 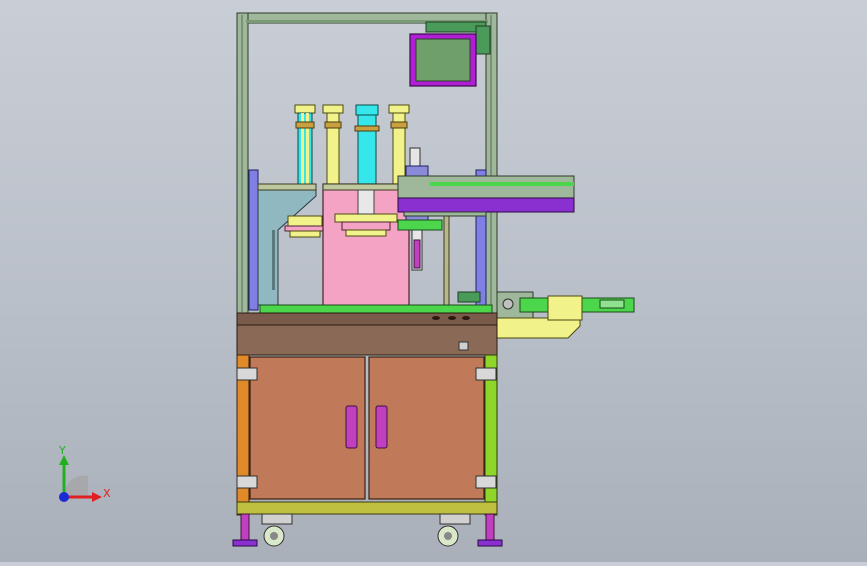 I want to click on left-bracket, so click(x=287, y=240).